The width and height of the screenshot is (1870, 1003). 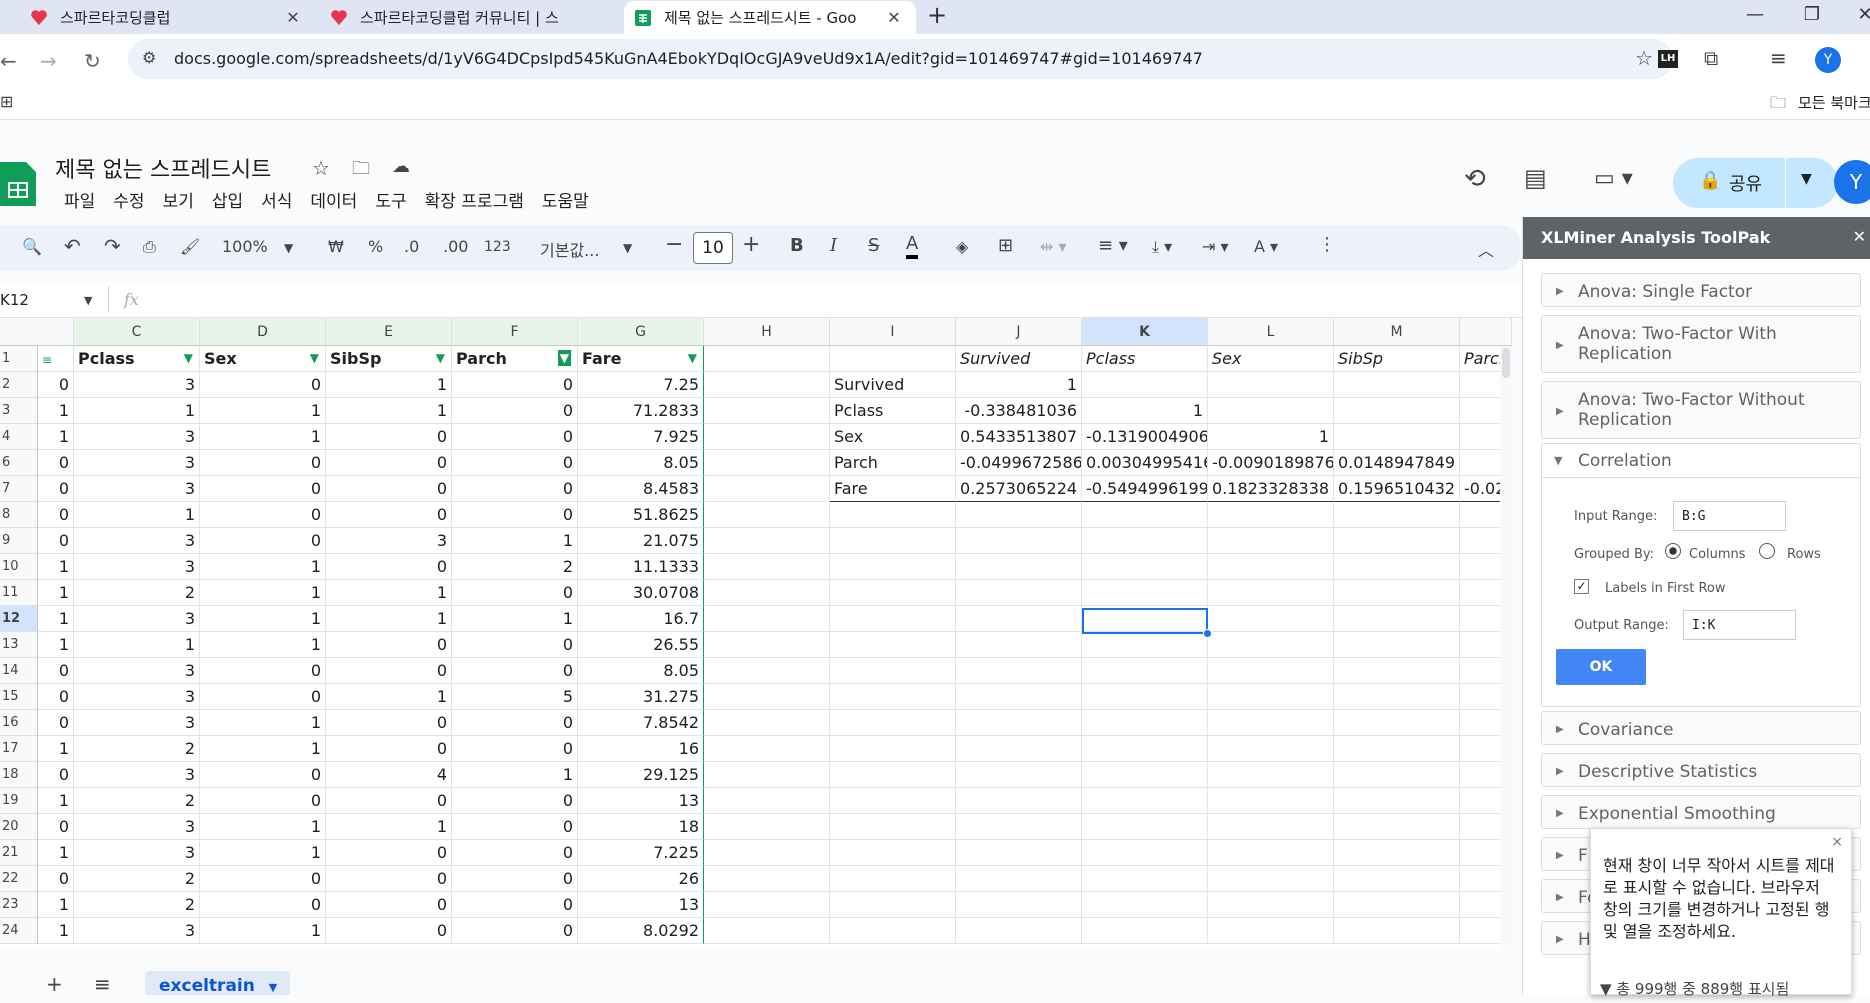 What do you see at coordinates (263, 359) in the screenshot?
I see `column-label-cell: Sex ▼` at bounding box center [263, 359].